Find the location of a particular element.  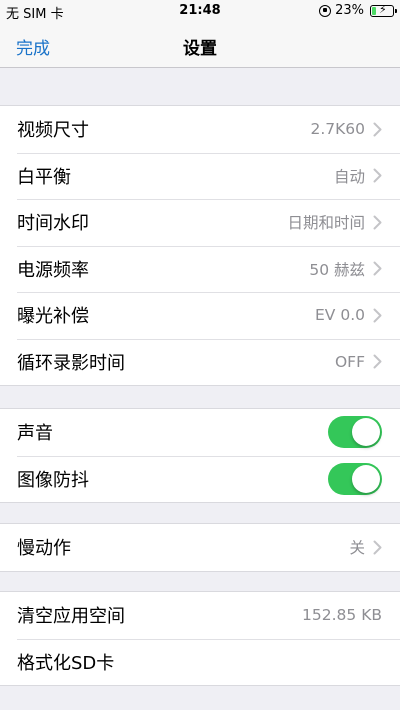

setting-value: 关 is located at coordinates (357, 548).